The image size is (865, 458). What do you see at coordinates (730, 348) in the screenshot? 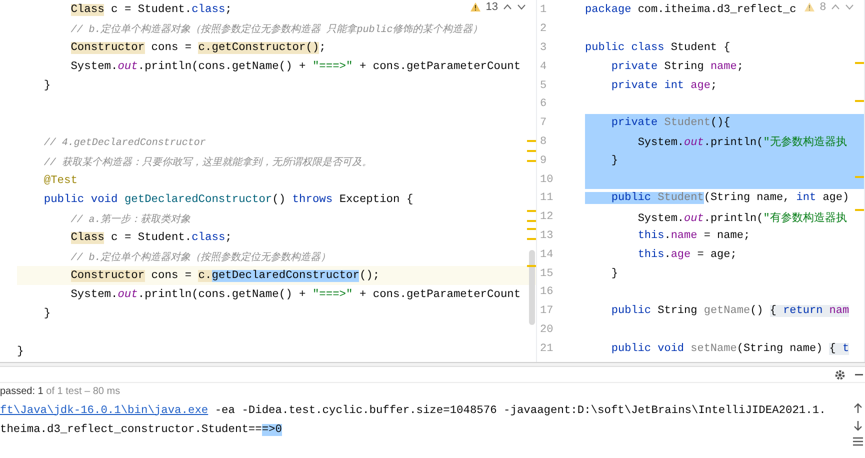
I see `code-line: public void setName(String name) { t` at bounding box center [730, 348].